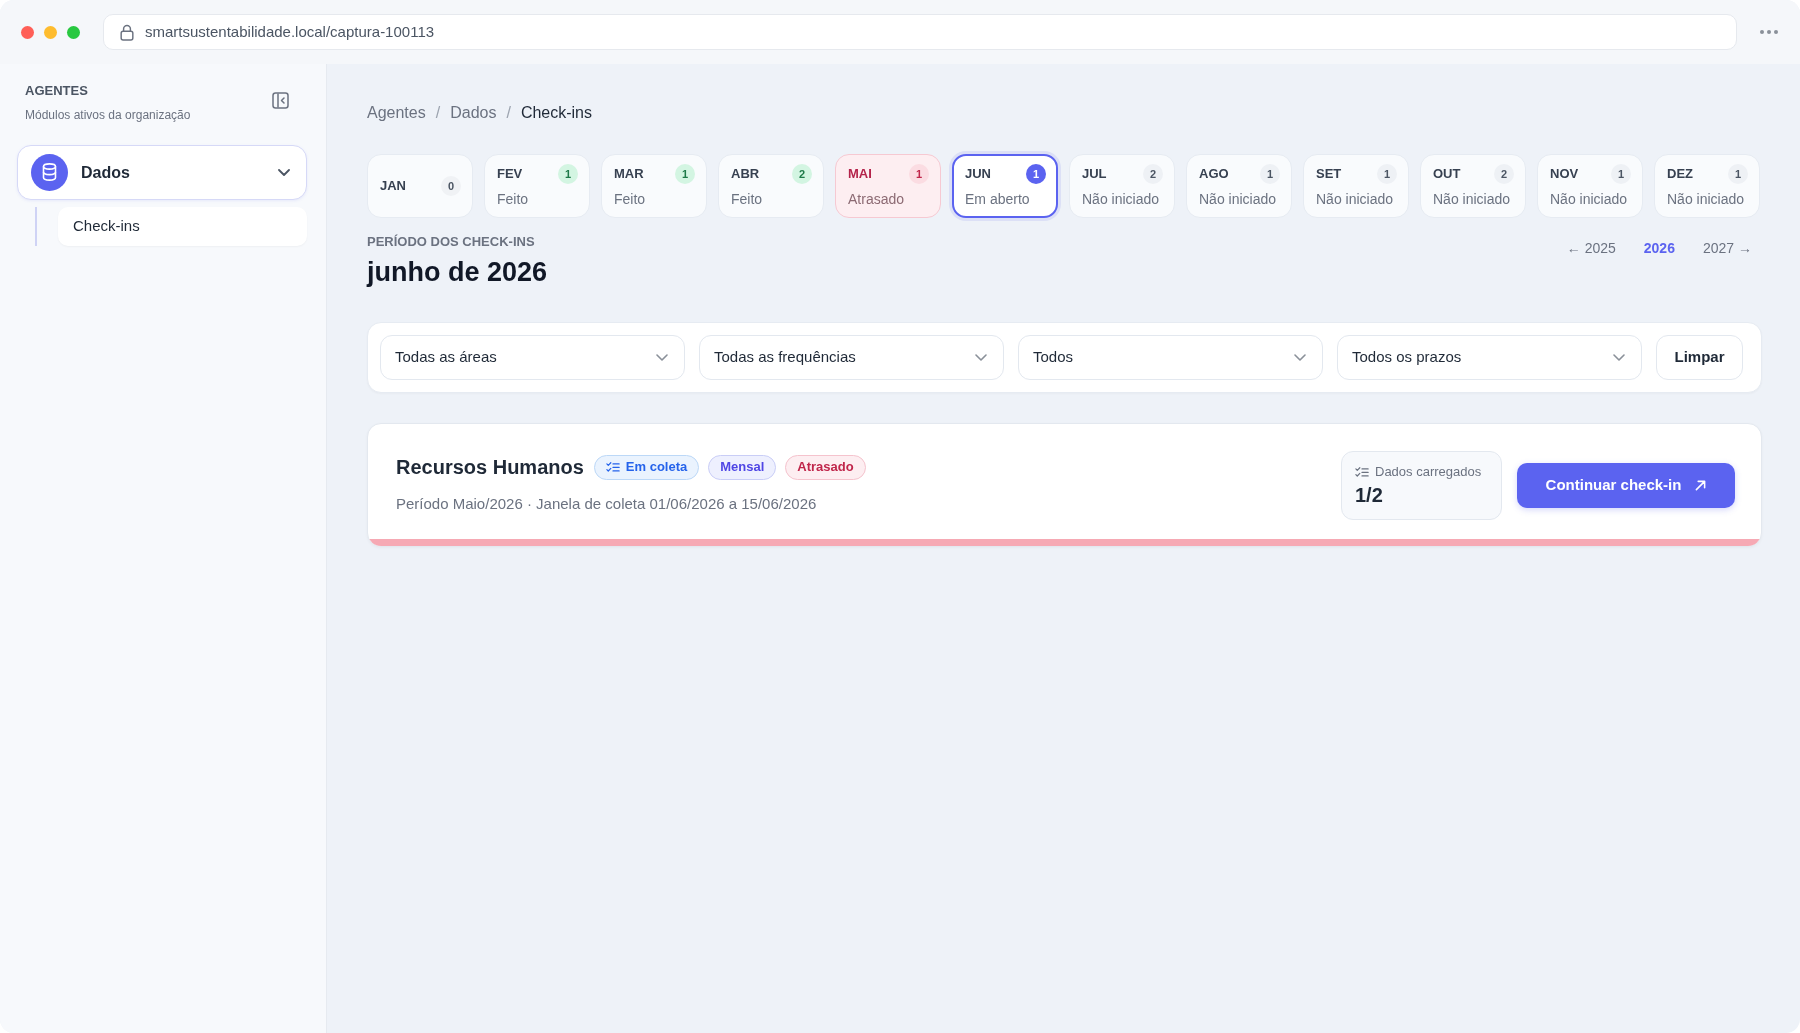  What do you see at coordinates (162, 172) in the screenshot?
I see `nav-group-item: Dados` at bounding box center [162, 172].